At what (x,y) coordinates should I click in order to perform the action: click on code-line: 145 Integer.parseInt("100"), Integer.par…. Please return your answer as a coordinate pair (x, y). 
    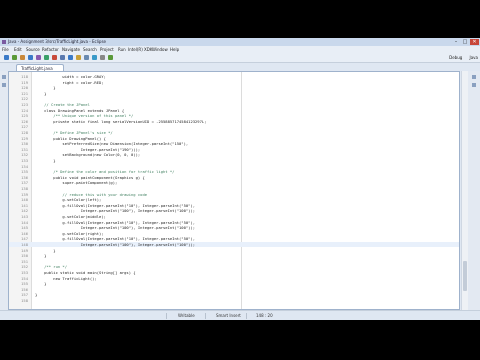
    Looking at the image, I should click on (234, 227).